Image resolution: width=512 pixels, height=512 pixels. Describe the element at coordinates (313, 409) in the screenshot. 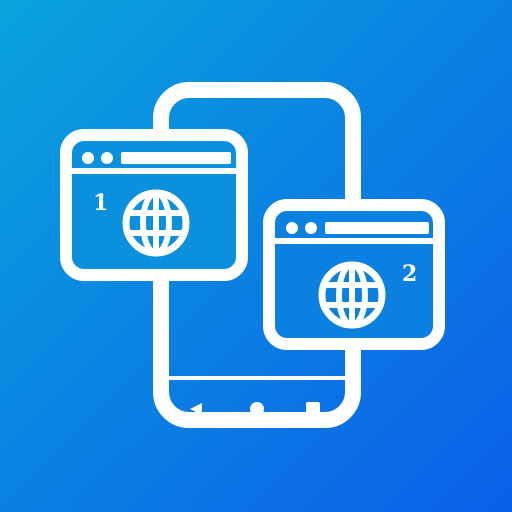

I see `recents-icon` at that location.